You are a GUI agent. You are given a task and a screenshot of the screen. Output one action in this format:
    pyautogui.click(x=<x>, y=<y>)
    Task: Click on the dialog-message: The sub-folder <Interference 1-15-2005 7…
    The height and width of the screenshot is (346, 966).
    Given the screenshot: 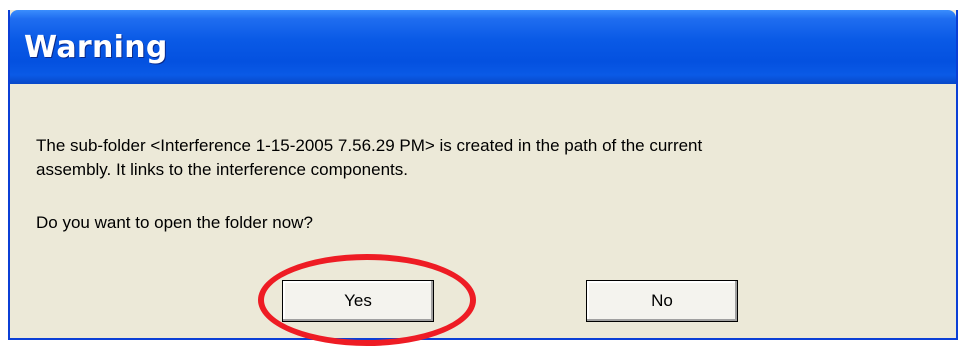 What is the action you would take?
    pyautogui.click(x=476, y=158)
    